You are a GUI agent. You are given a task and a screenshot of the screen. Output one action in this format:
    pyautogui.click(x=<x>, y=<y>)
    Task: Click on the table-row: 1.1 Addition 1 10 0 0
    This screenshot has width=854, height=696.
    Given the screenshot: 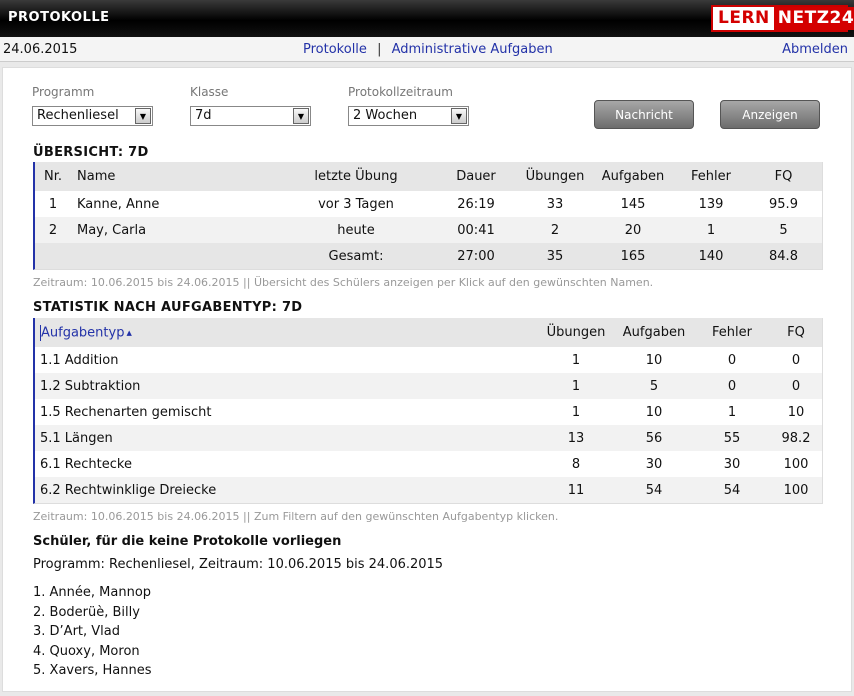 What is the action you would take?
    pyautogui.click(x=428, y=360)
    